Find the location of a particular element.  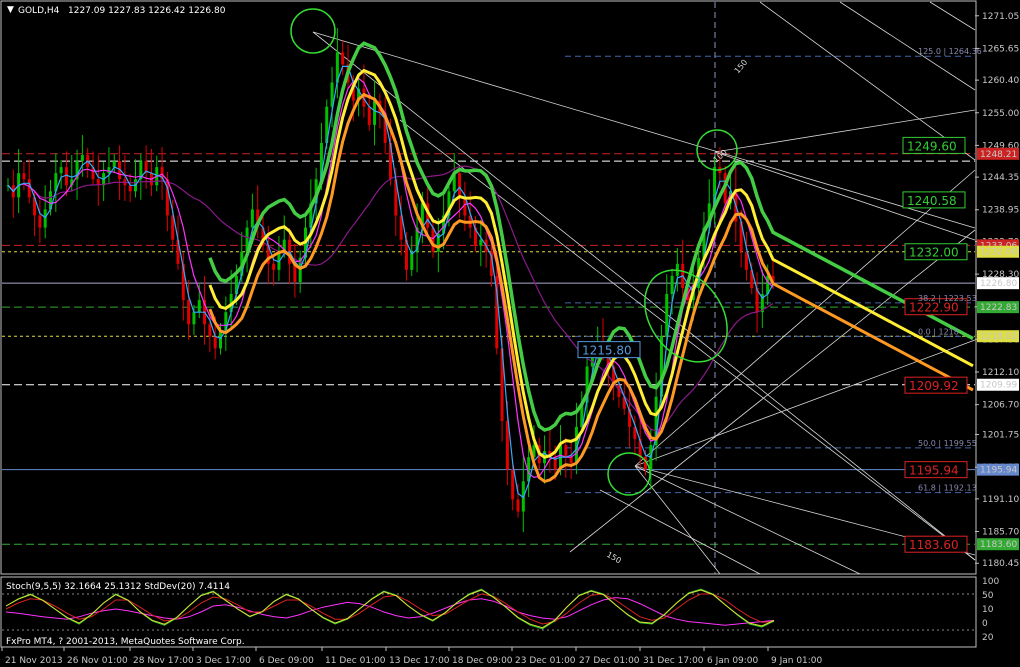

sub-tick-label: 0 is located at coordinates (985, 624).